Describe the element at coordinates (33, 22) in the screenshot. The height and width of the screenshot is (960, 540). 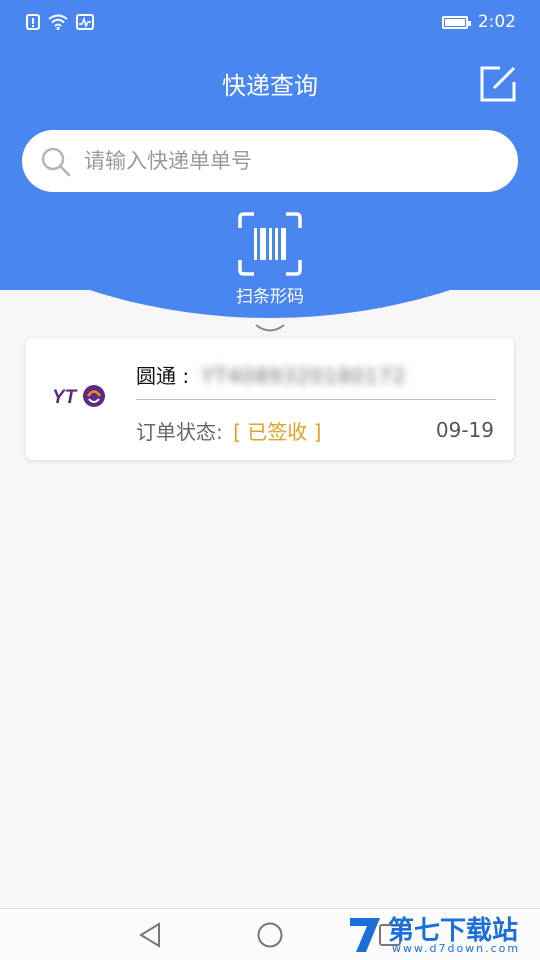
I see `alert-icon` at that location.